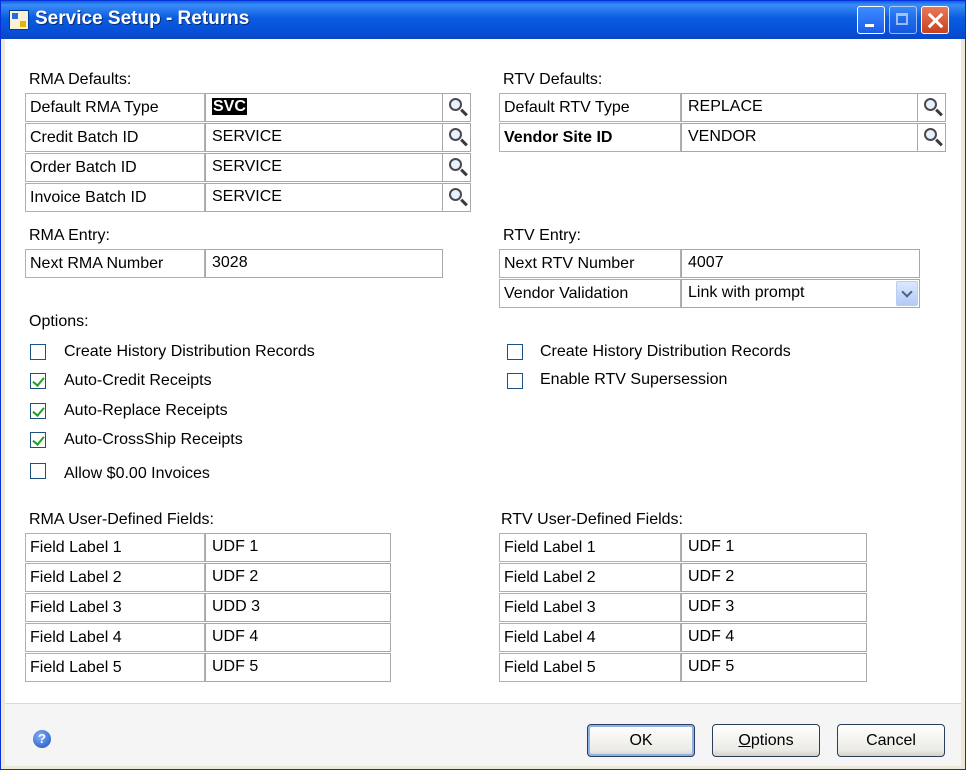  What do you see at coordinates (38, 352) in the screenshot?
I see `rma-create-history-checkbox` at bounding box center [38, 352].